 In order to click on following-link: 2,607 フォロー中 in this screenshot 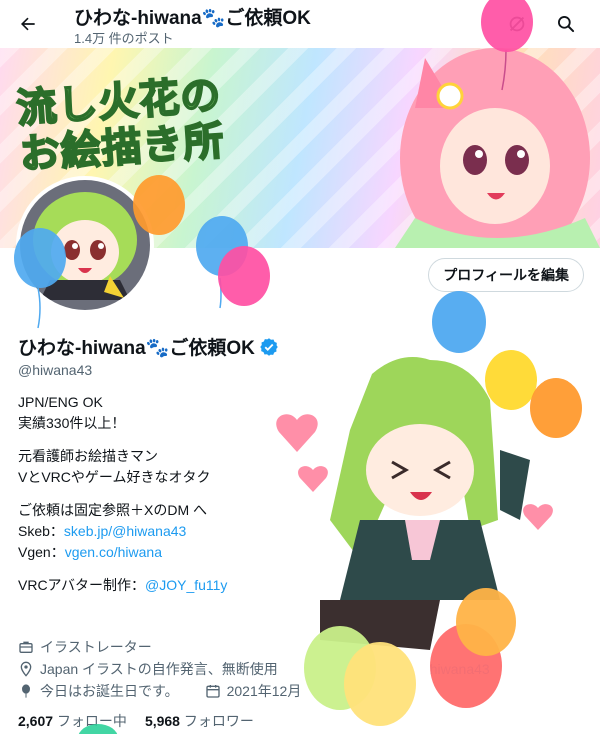, I will do `click(72, 721)`.